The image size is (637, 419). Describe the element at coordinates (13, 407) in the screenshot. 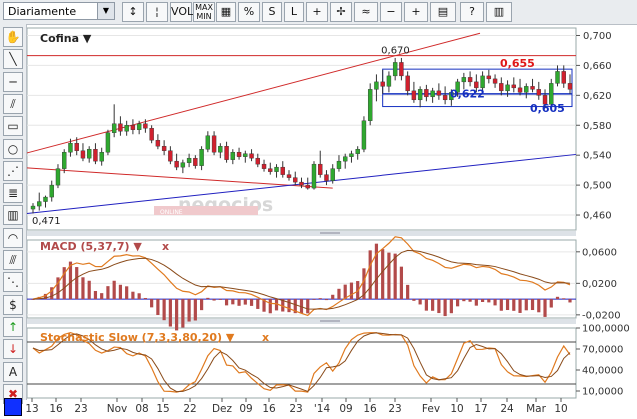

I see `color-picker-swatch` at that location.